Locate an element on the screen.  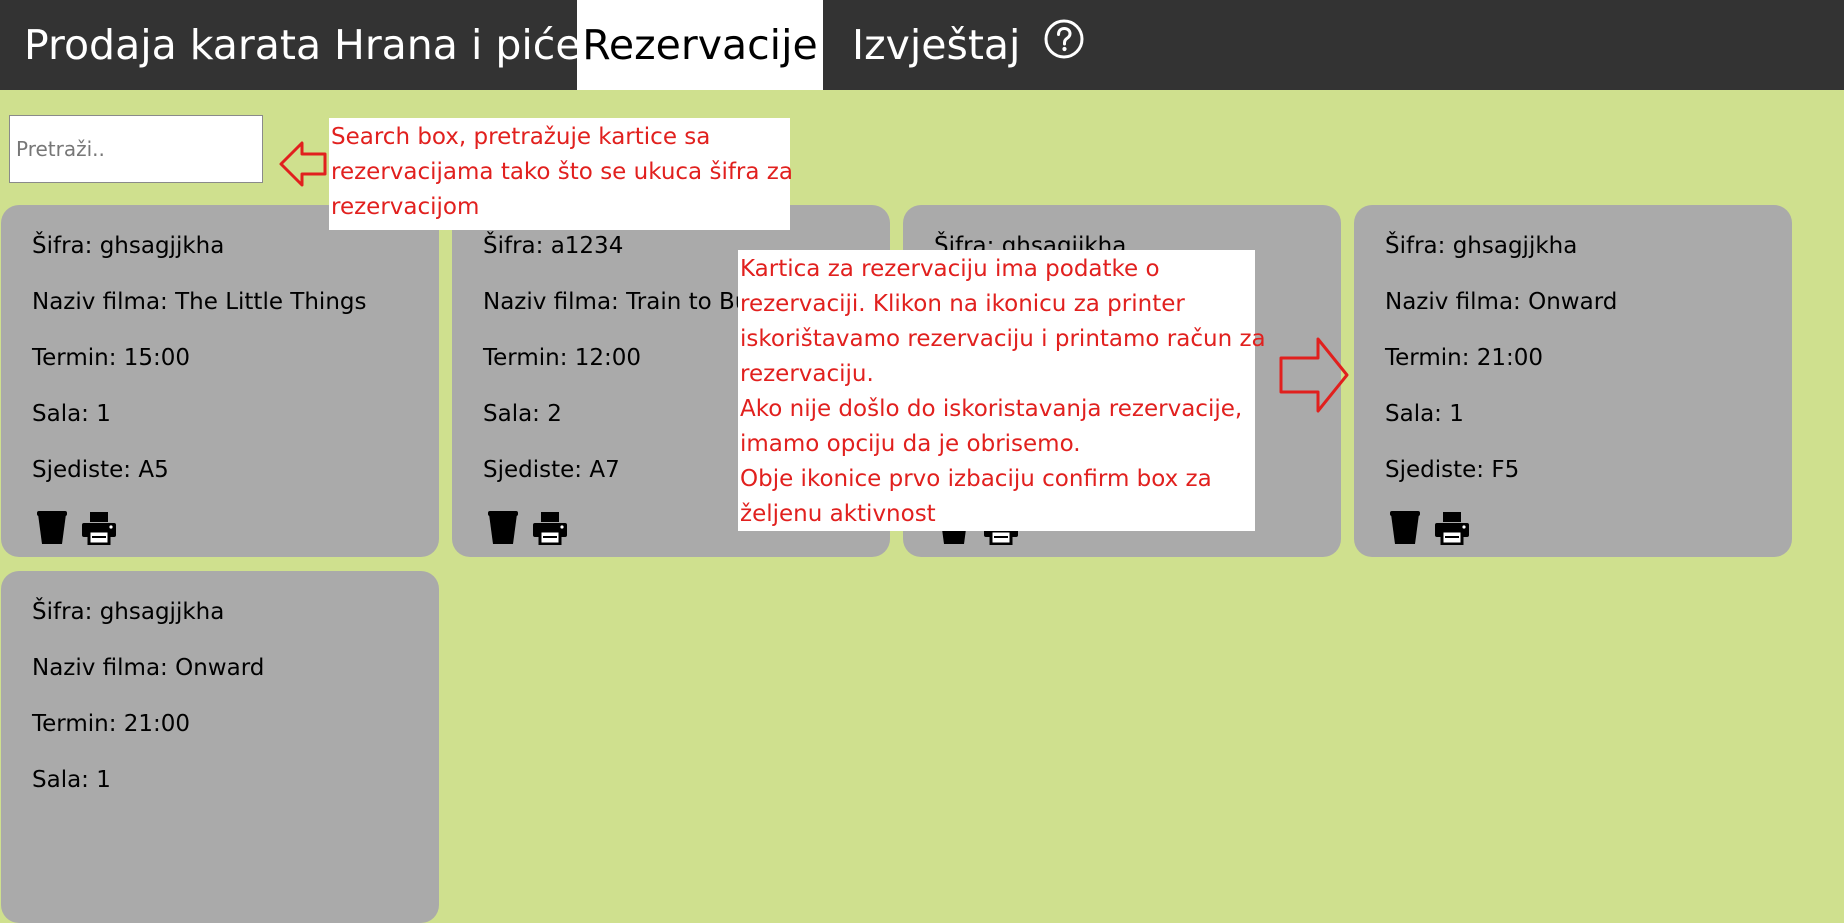
annotation-line: rezervaciju. is located at coordinates (807, 374).